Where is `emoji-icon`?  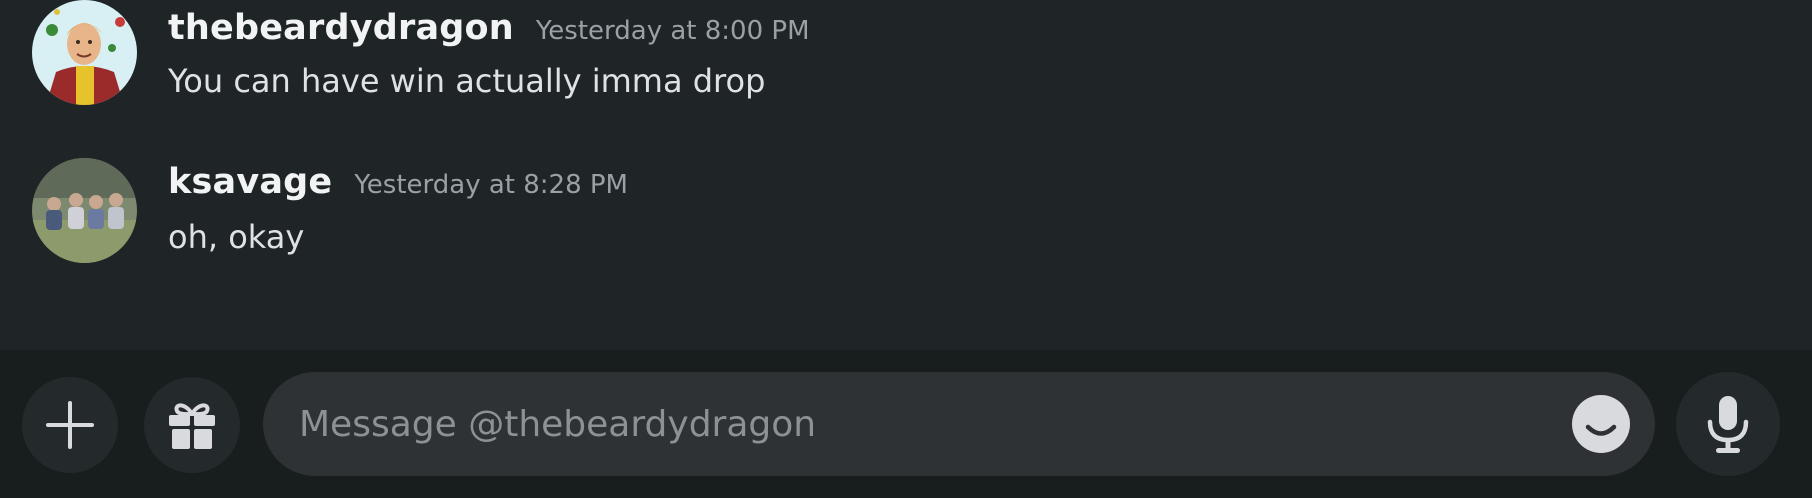
emoji-icon is located at coordinates (1601, 424).